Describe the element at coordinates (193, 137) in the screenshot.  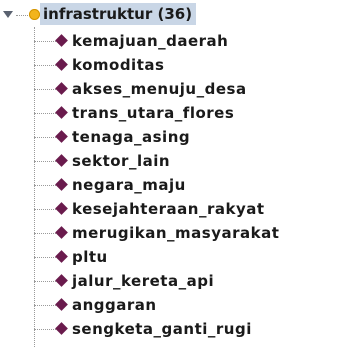
I see `tree-node: tenaga_asing` at that location.